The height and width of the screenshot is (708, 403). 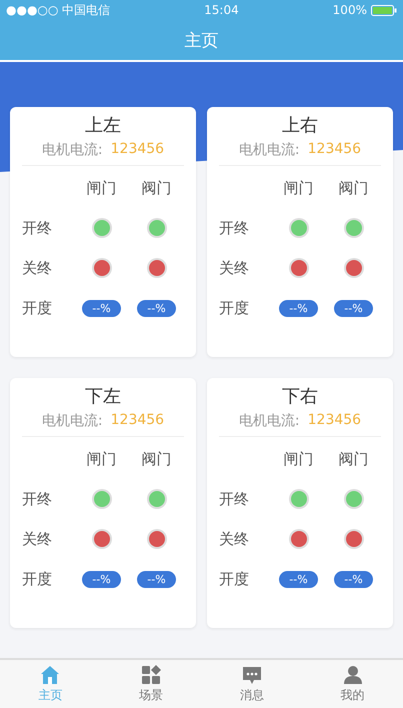 I want to click on carrier-text: ●●●○○ 中国电信, so click(x=58, y=10).